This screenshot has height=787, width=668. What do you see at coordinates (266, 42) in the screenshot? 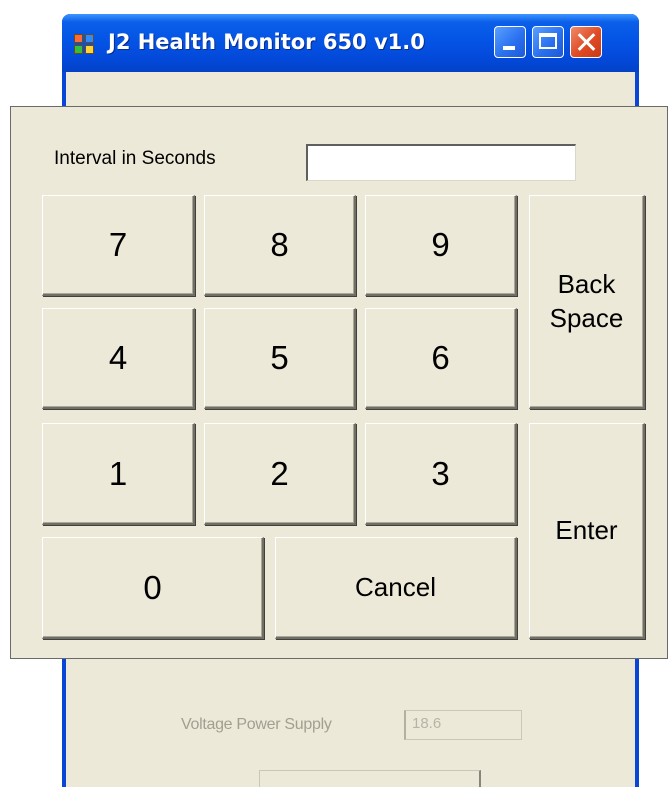
I see `window-title: J2 Health Monitor 650 v1.0` at bounding box center [266, 42].